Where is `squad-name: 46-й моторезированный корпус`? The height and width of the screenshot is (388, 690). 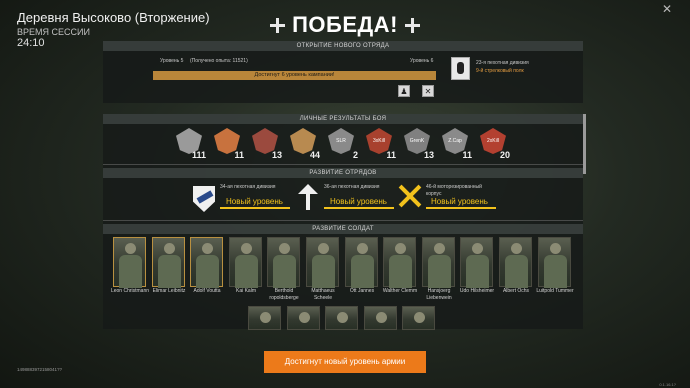 squad-name: 46-й моторезированный корпус is located at coordinates (454, 190).